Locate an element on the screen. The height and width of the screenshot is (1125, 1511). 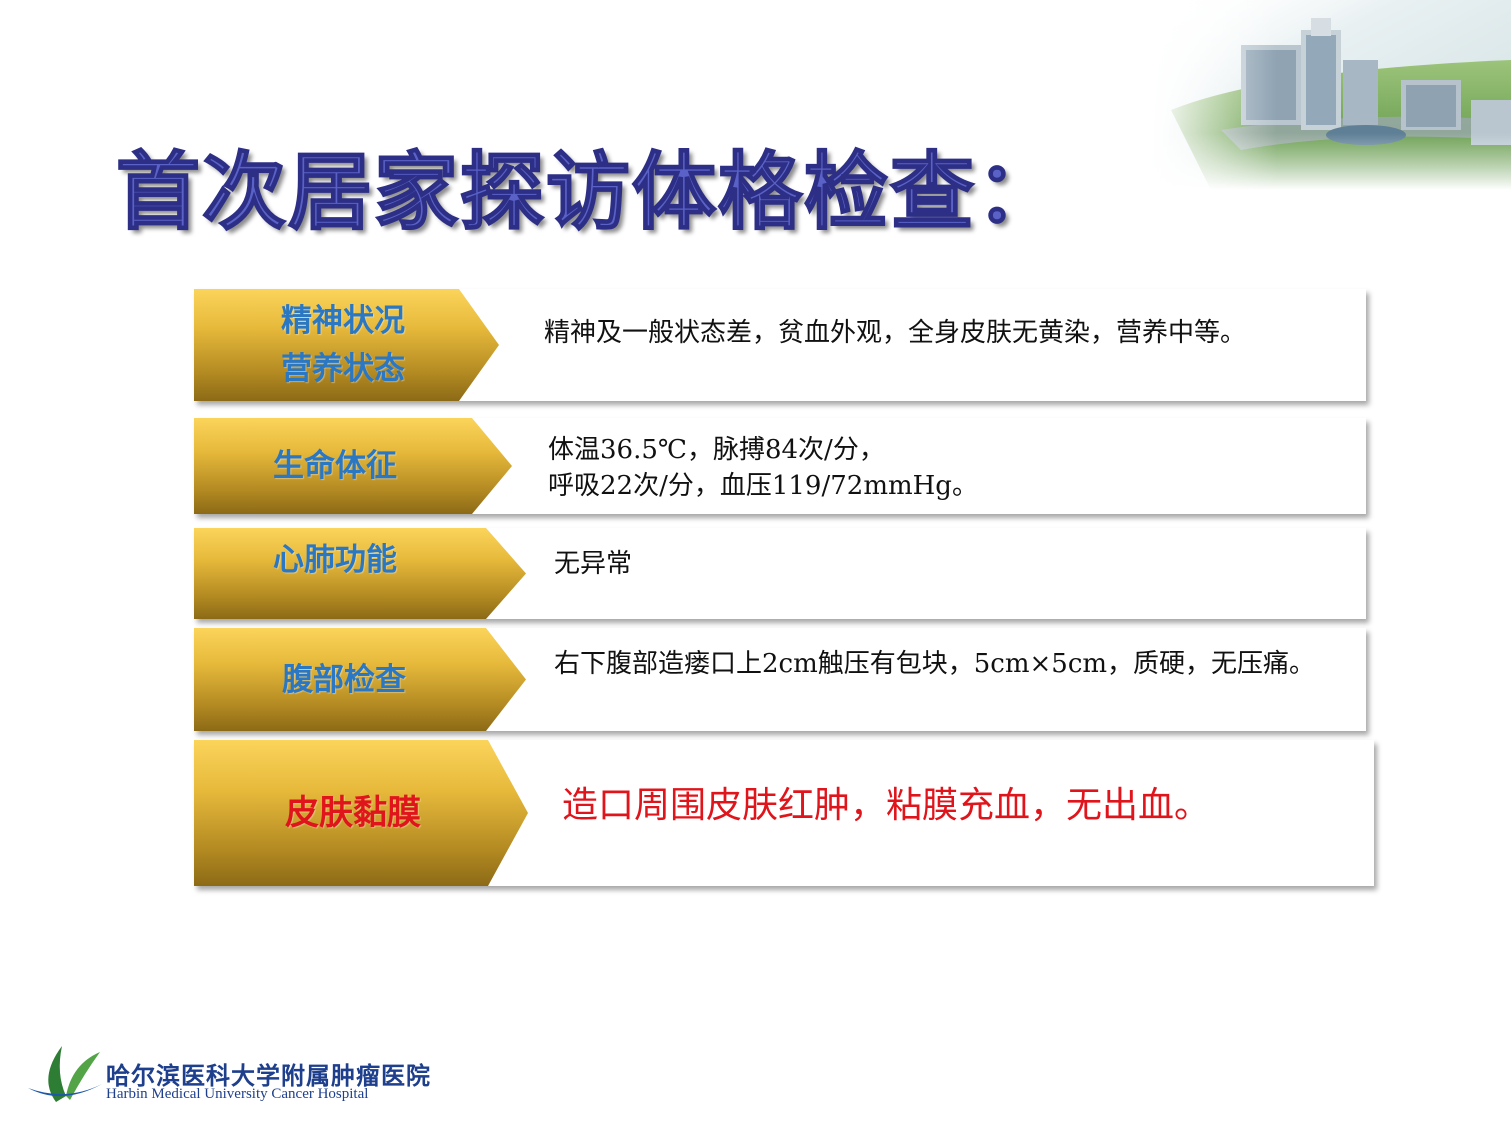
exam-row-text-line: 无异常 is located at coordinates (593, 564).